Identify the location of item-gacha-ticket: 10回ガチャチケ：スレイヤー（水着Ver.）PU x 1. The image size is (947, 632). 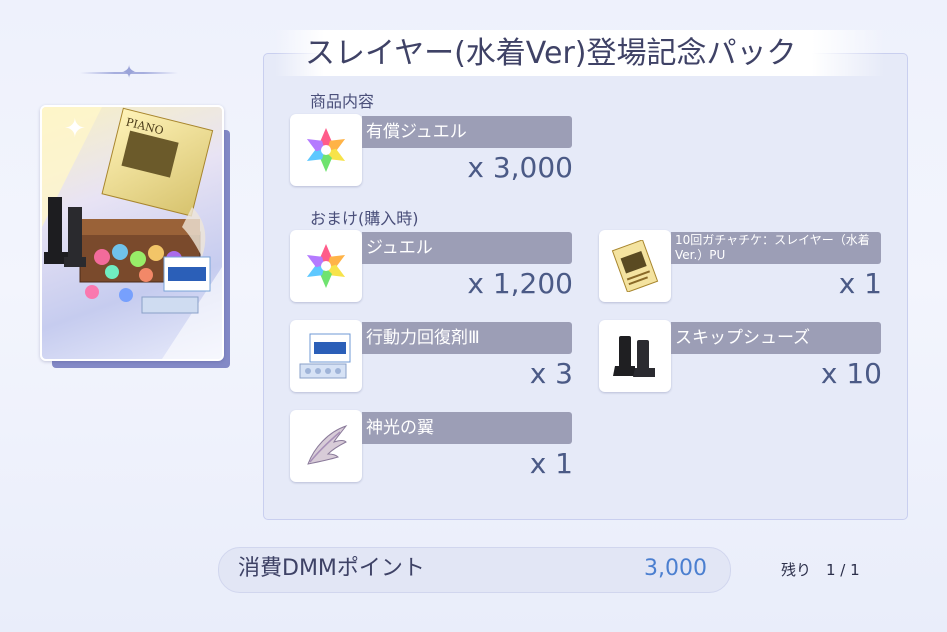
(740, 267).